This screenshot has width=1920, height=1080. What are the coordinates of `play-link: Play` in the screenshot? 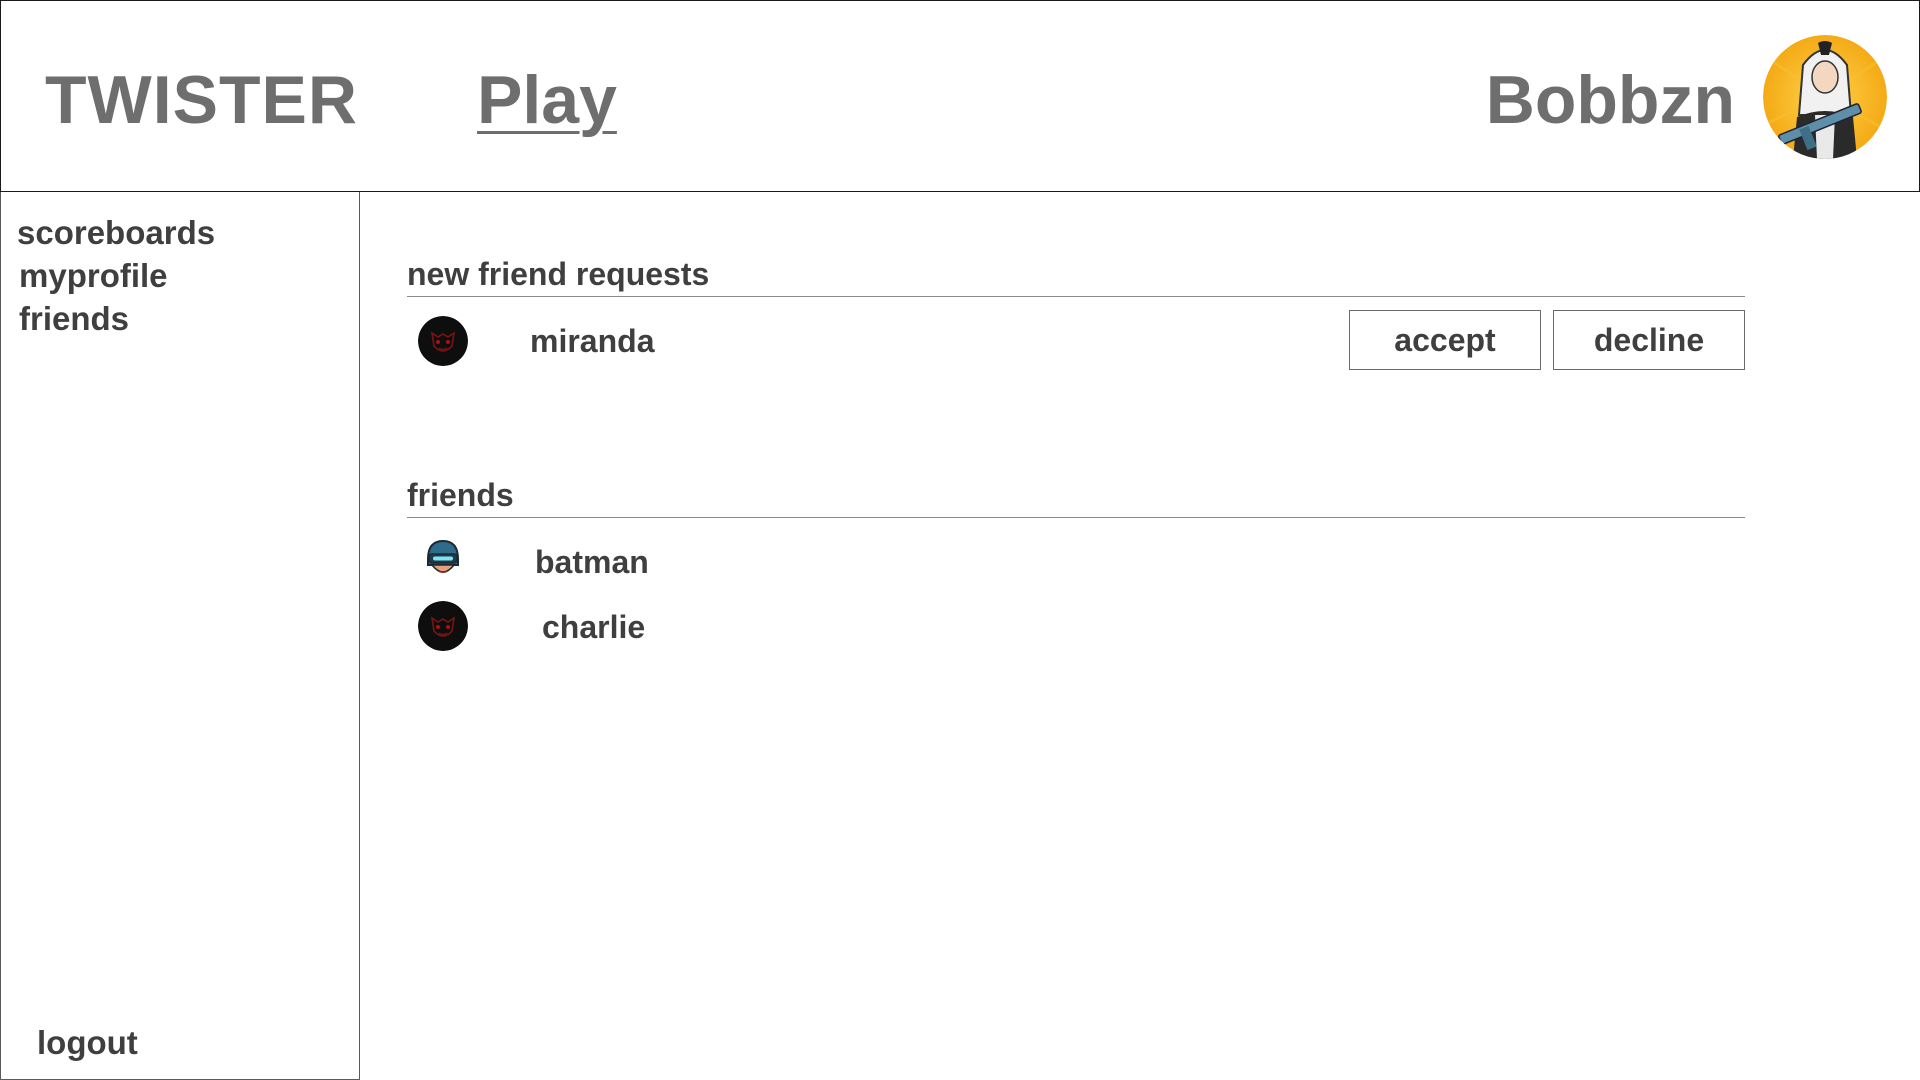 It's located at (547, 100).